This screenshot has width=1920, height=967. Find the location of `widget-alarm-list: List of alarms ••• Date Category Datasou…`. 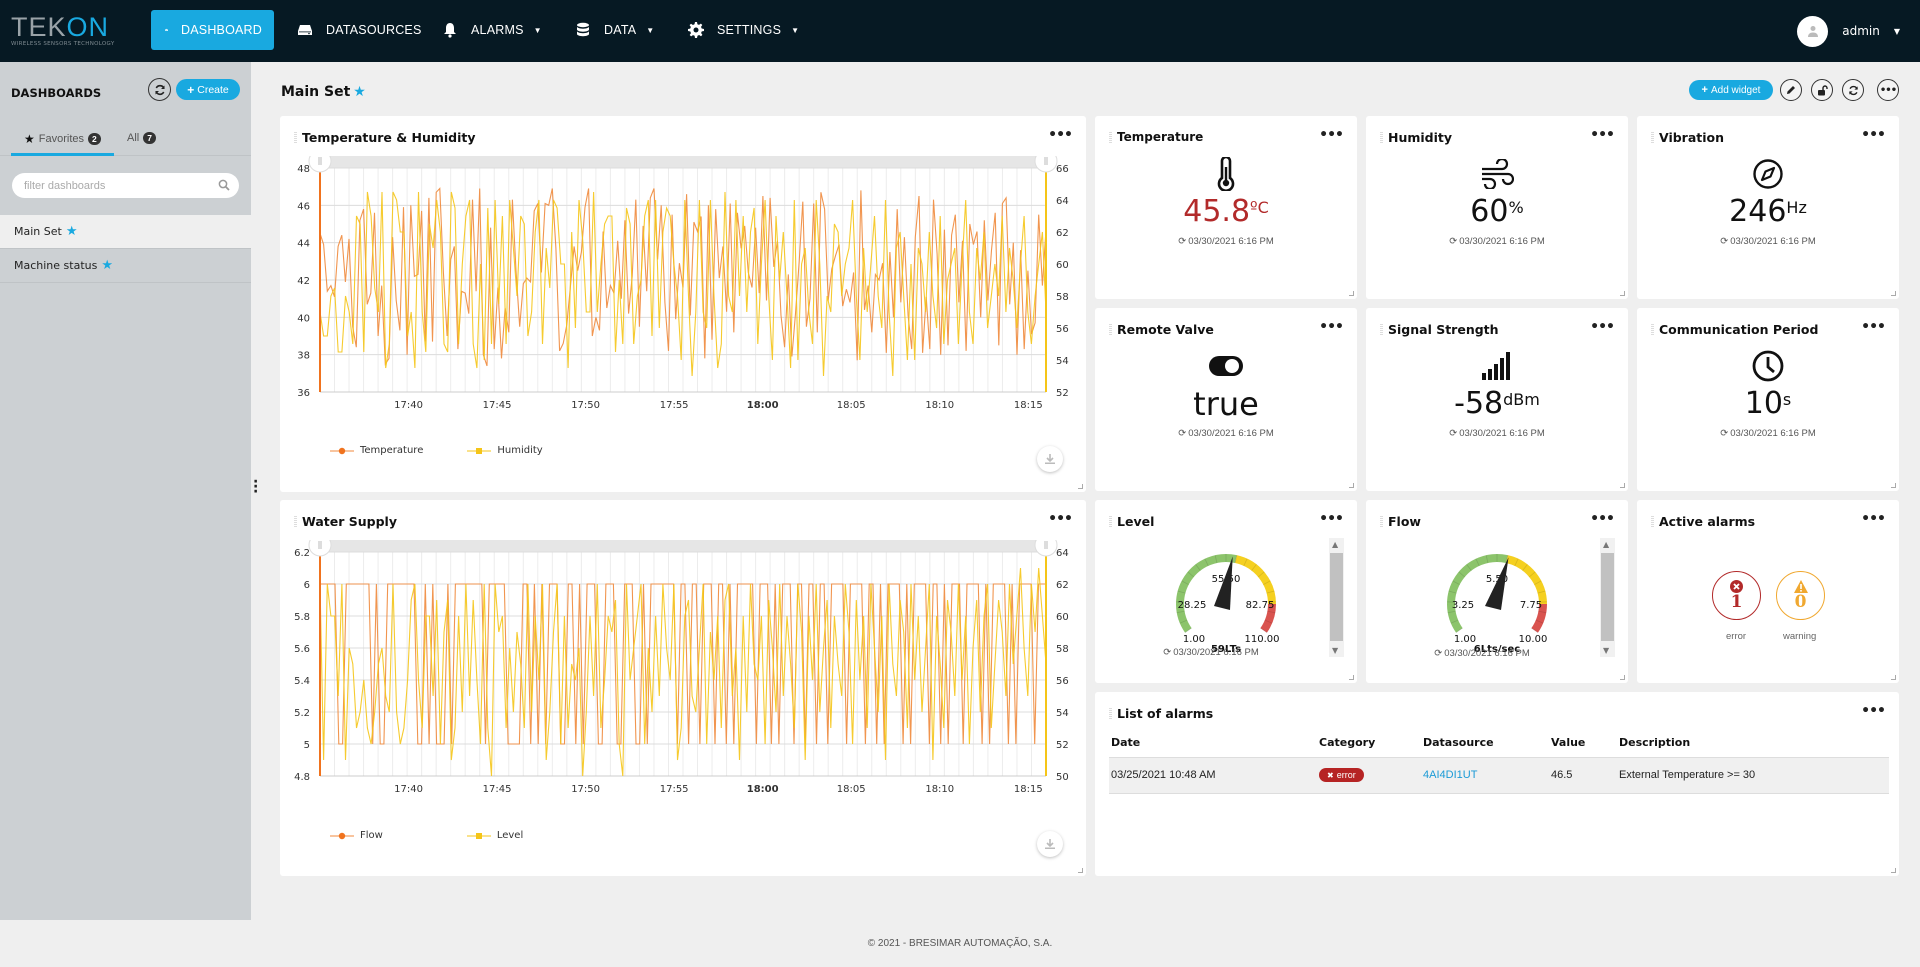

widget-alarm-list: List of alarms ••• Date Category Datasou… is located at coordinates (1497, 784).